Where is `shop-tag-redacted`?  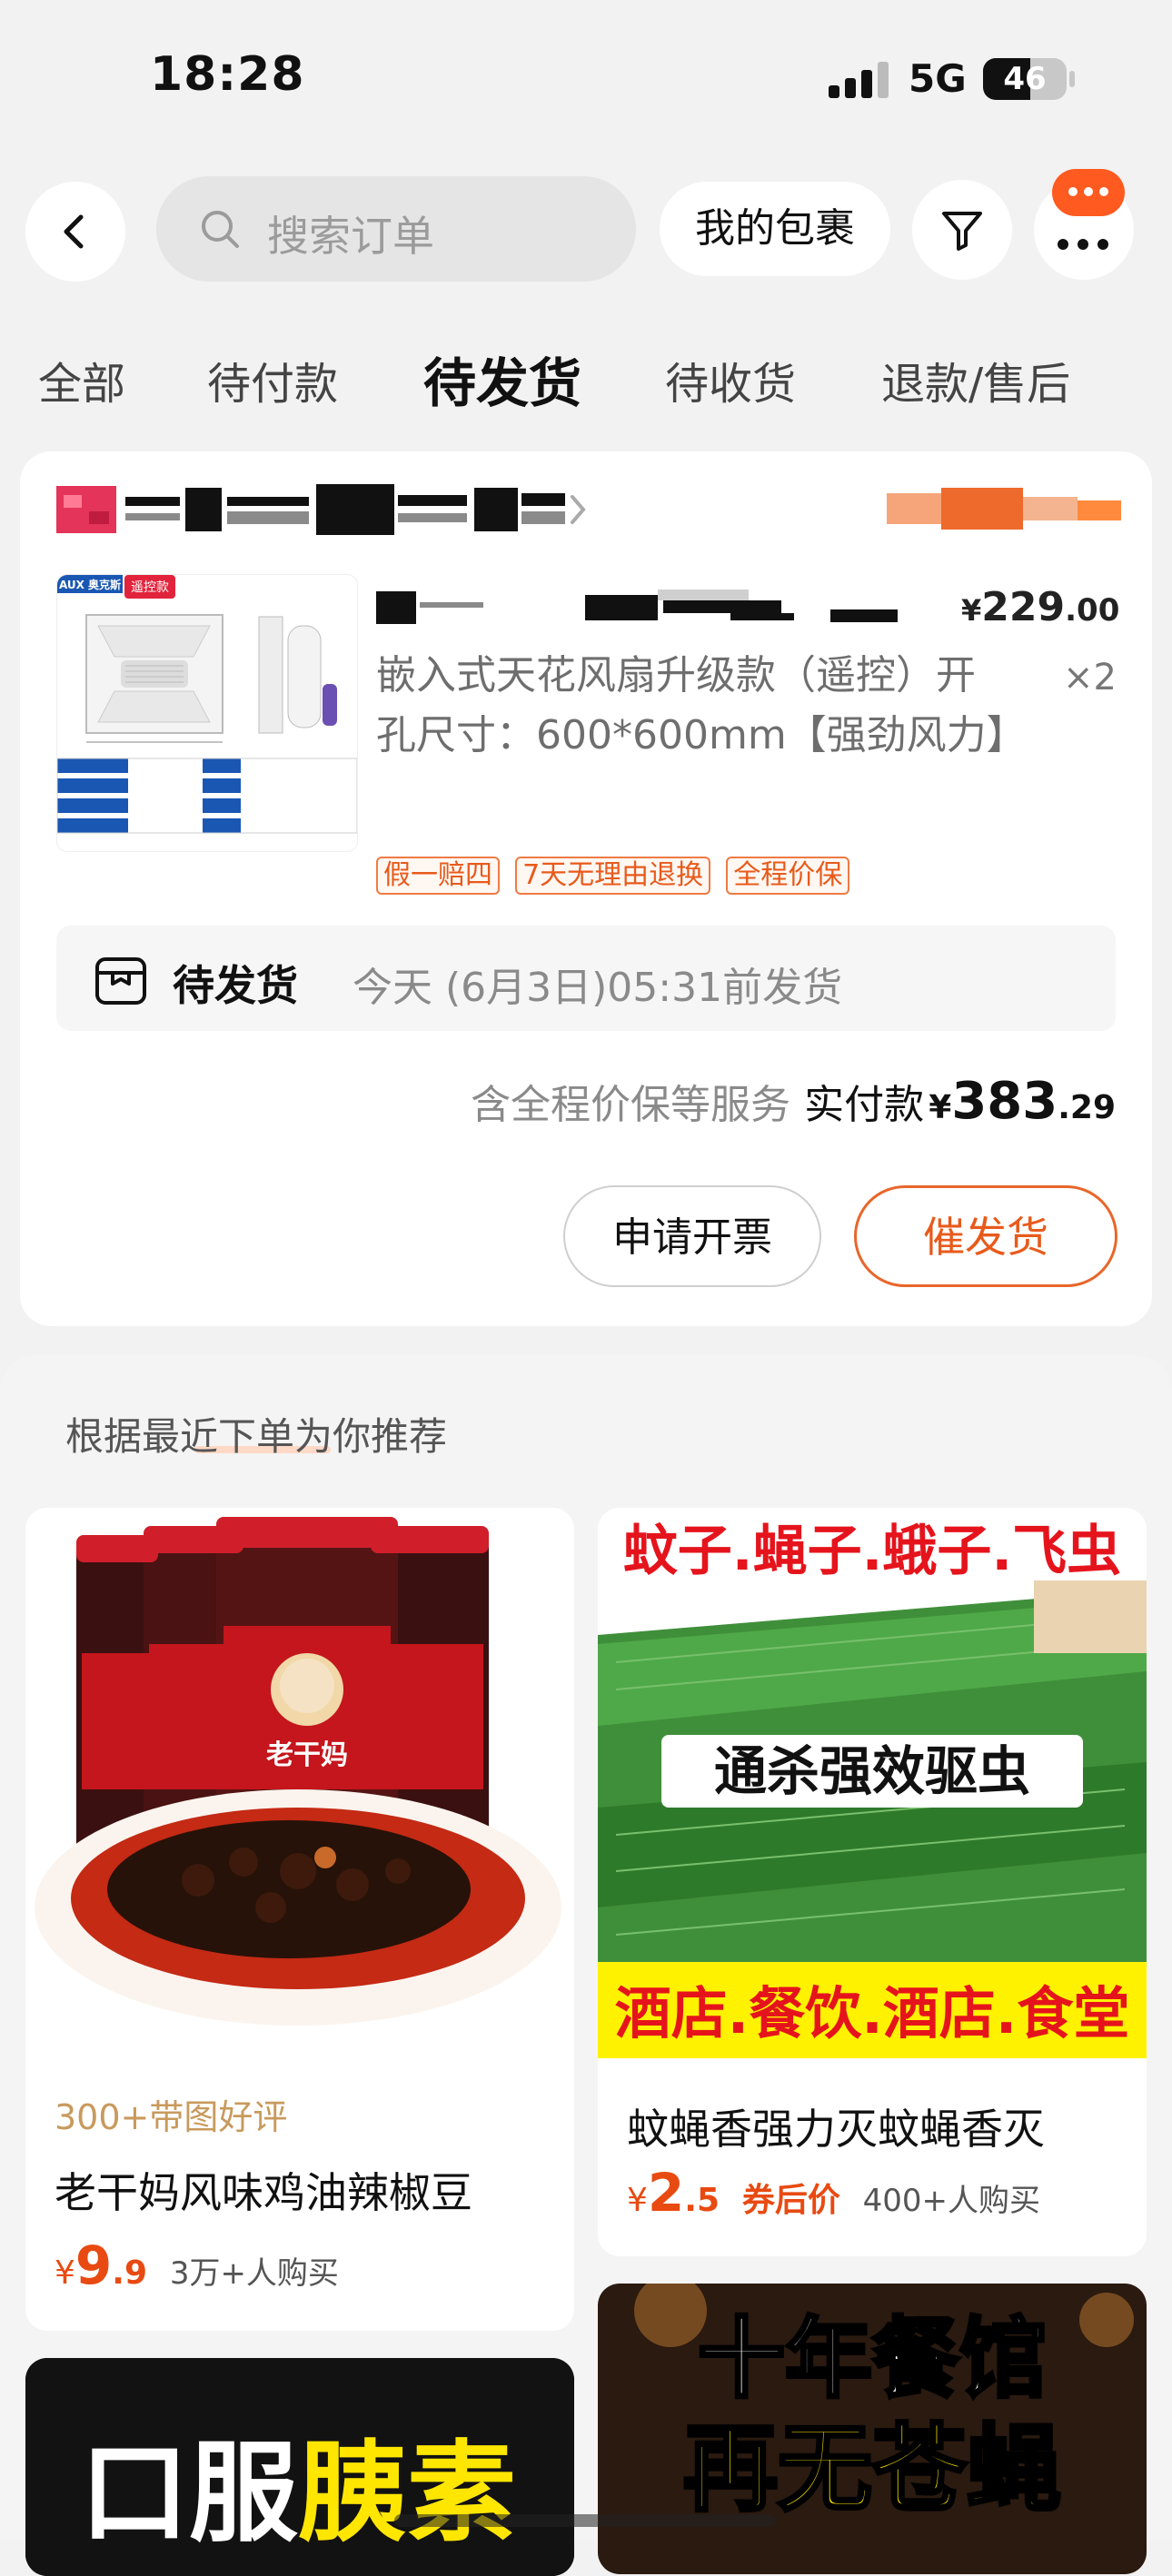
shop-tag-redacted is located at coordinates (1004, 509).